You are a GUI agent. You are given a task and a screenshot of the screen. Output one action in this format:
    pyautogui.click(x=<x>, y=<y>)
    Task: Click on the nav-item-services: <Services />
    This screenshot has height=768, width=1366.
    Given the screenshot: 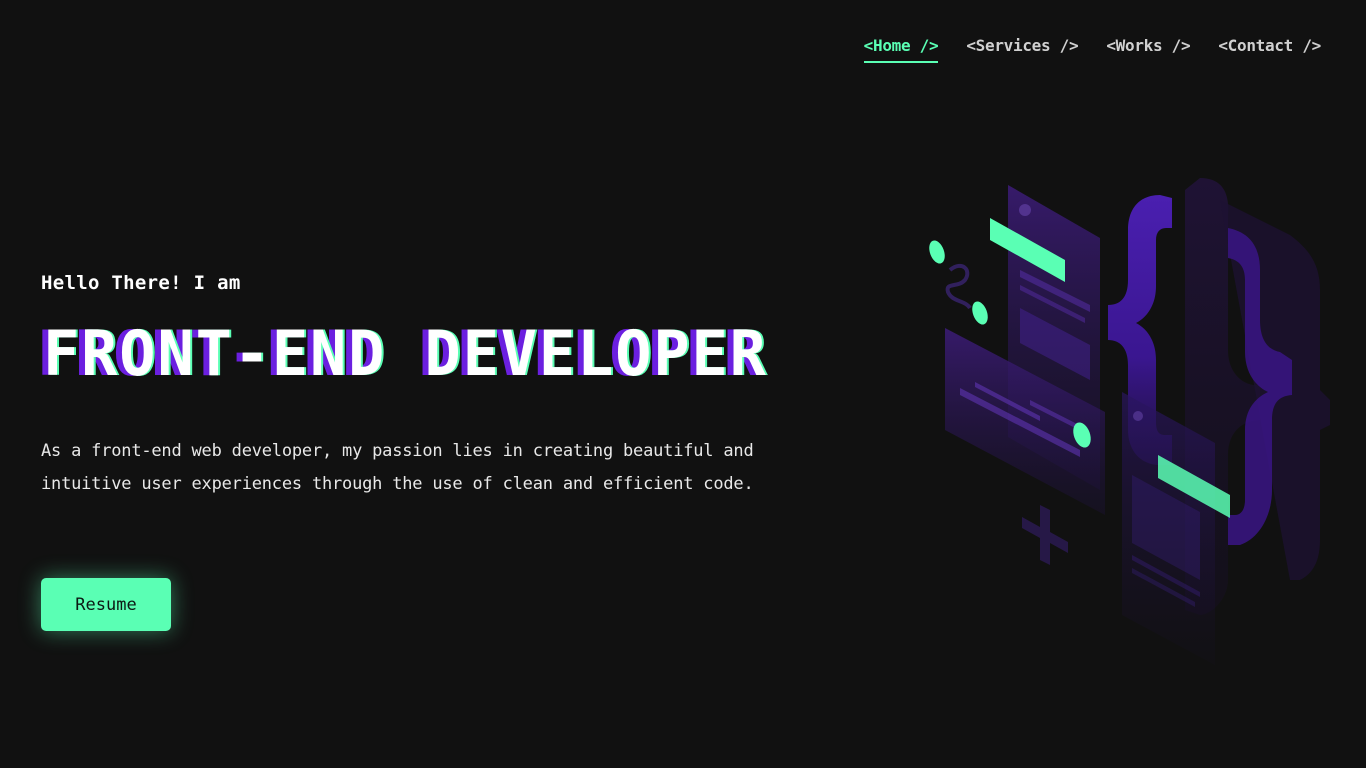 What is the action you would take?
    pyautogui.click(x=1022, y=49)
    